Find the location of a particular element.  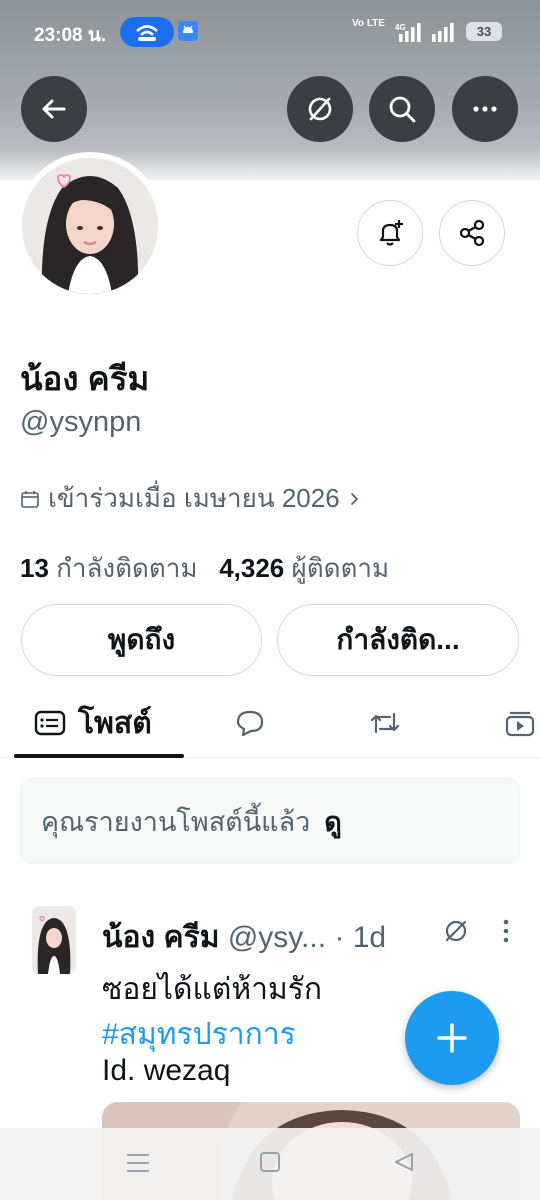

joined-date-row: เข้าร่วมเมื่อ เมษายน 2026 is located at coordinates (191, 498).